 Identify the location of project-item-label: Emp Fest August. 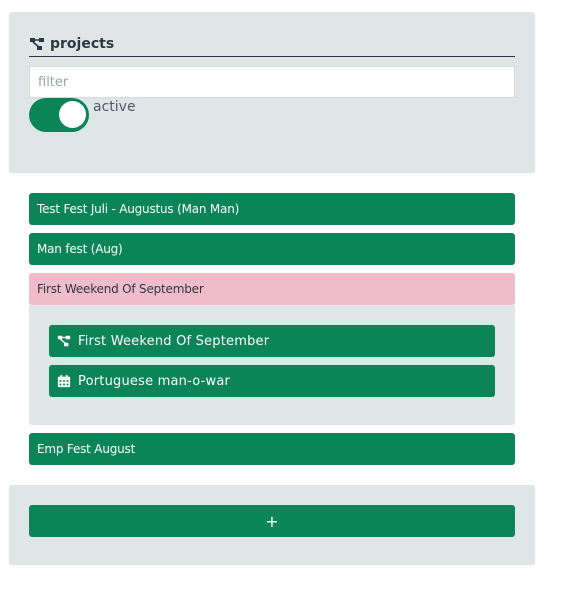
(86, 449).